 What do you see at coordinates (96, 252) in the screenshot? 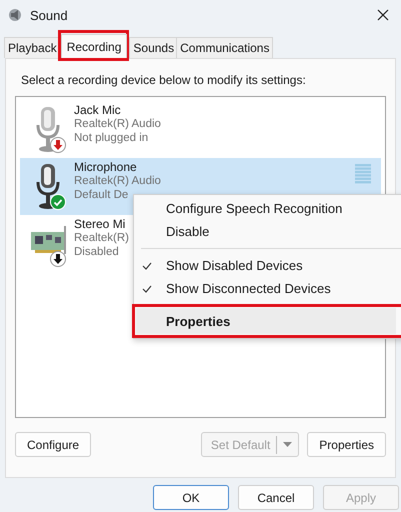
I see `device-status: Disabled` at bounding box center [96, 252].